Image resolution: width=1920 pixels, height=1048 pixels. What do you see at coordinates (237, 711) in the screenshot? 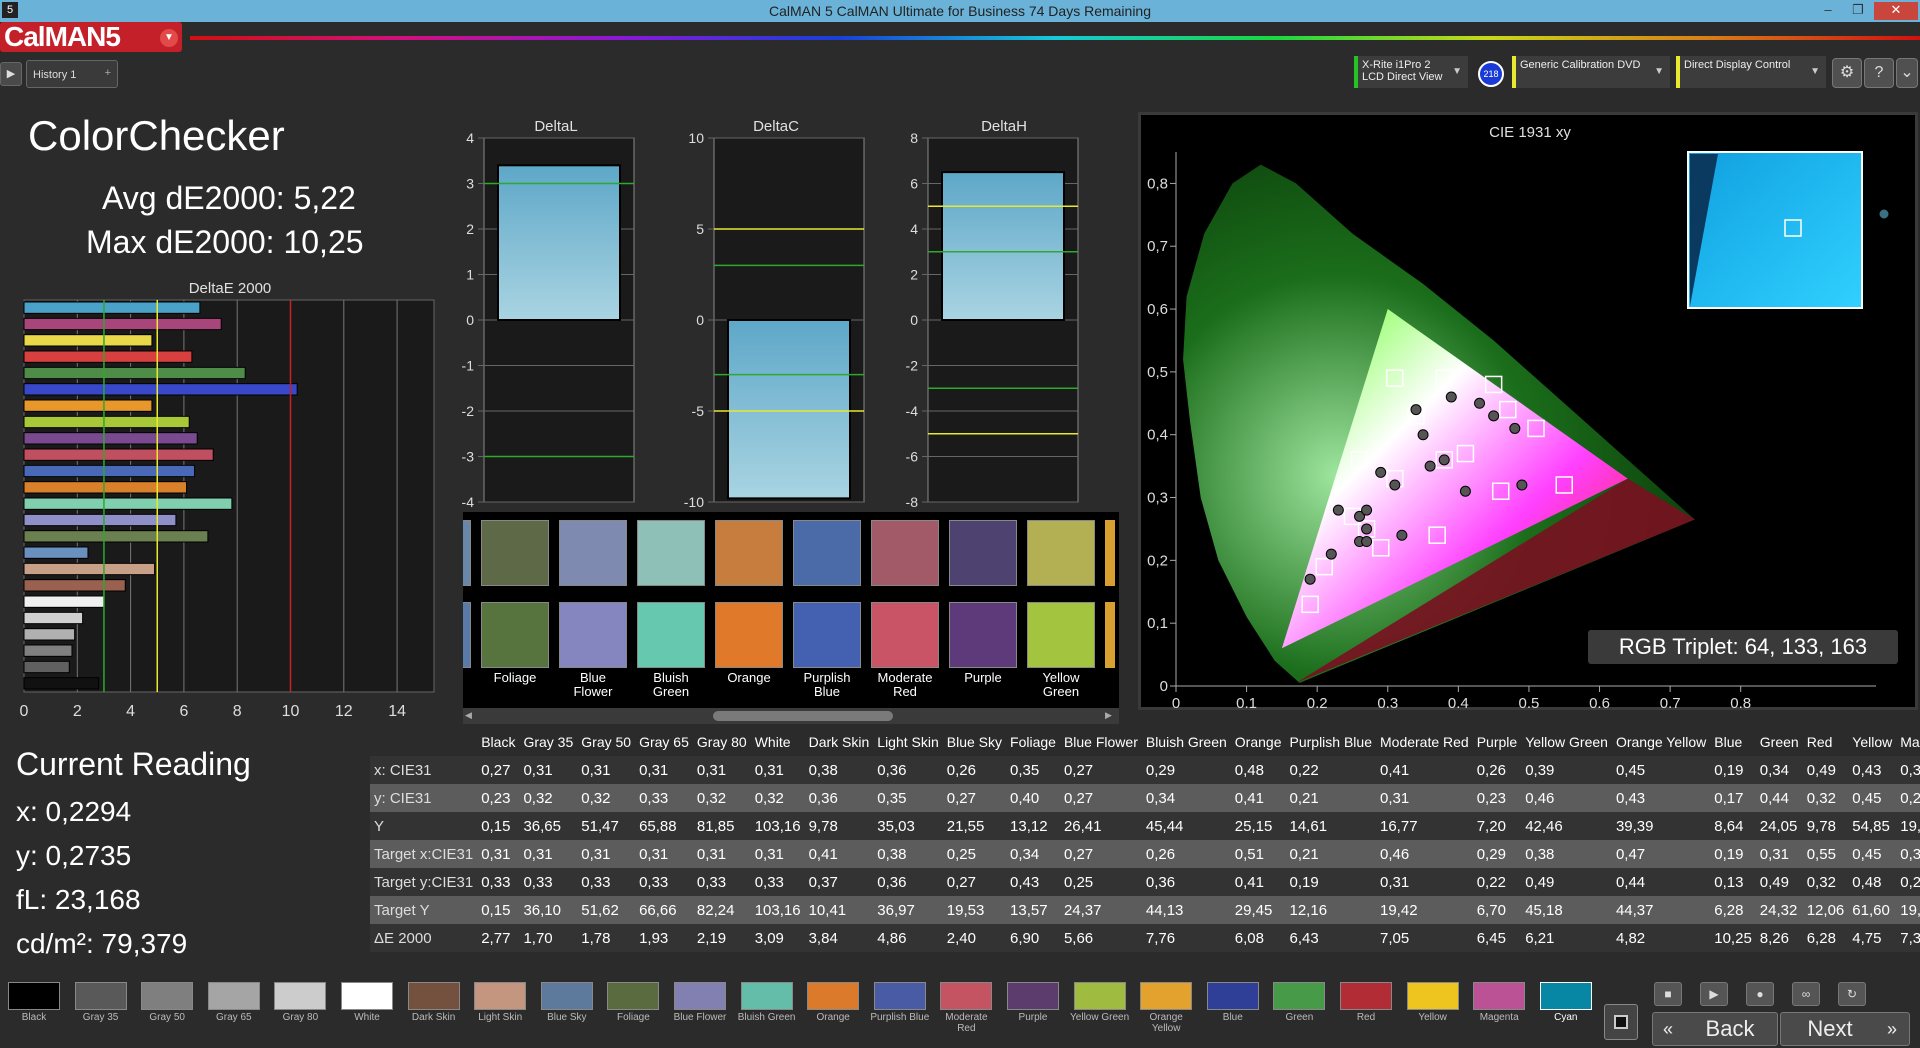
I see `x-tick-label: 8` at bounding box center [237, 711].